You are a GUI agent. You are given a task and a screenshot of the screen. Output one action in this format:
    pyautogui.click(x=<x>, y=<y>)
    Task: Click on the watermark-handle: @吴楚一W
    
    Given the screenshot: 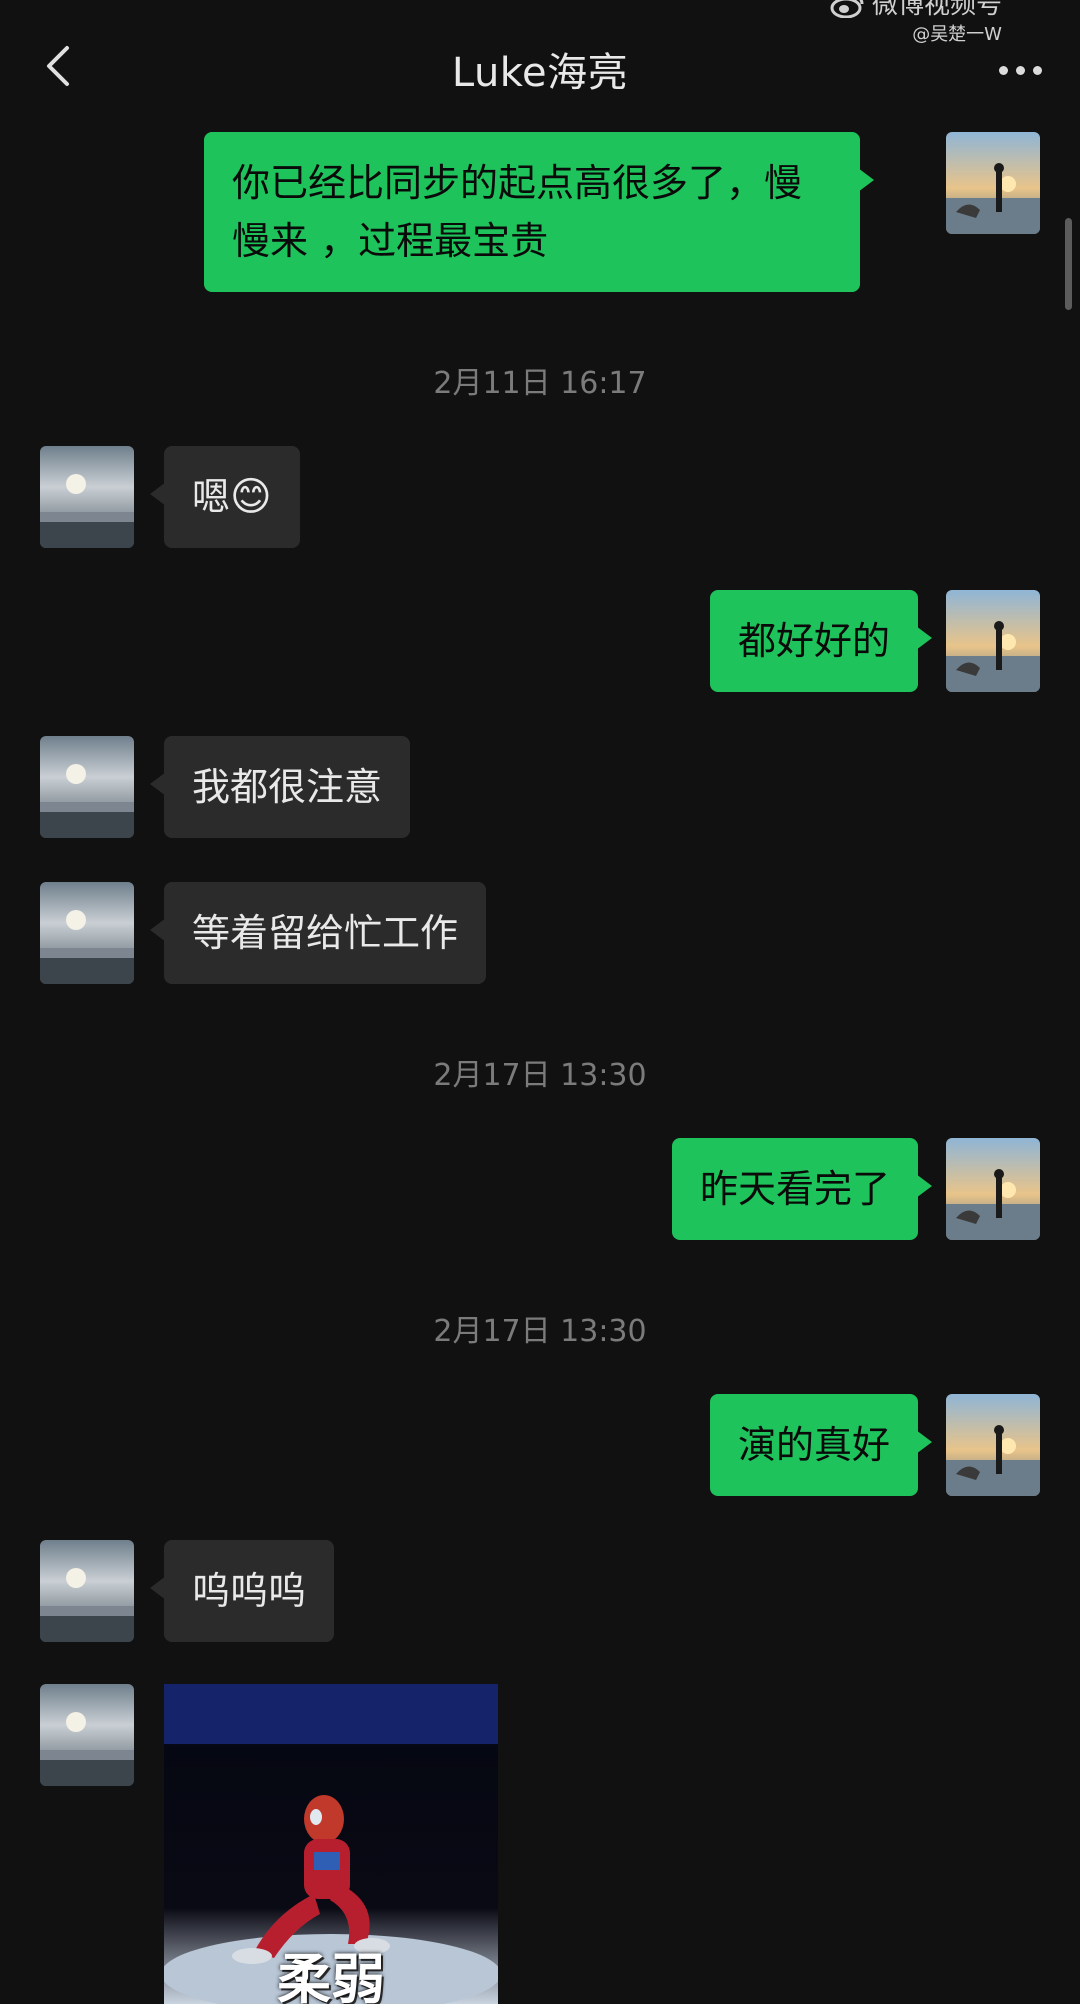 What is the action you would take?
    pyautogui.click(x=957, y=34)
    